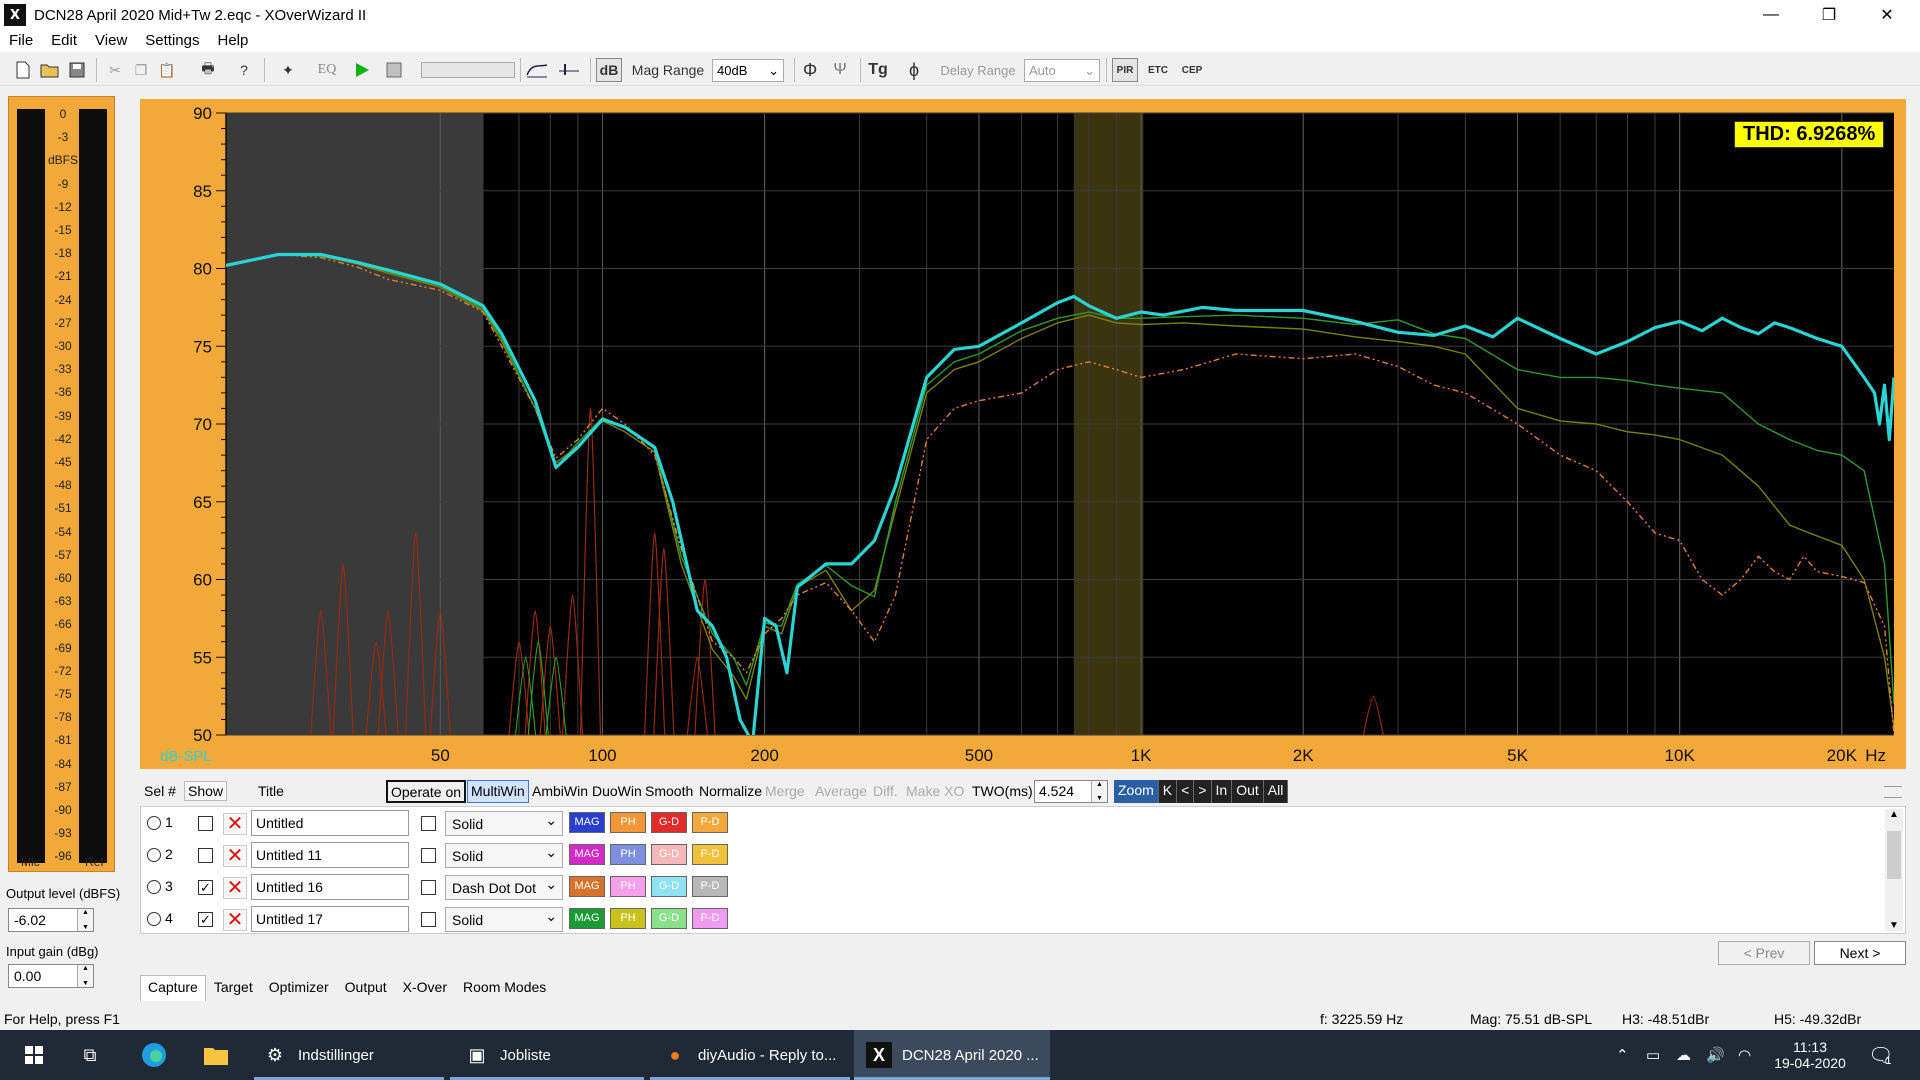 The height and width of the screenshot is (1080, 1920). What do you see at coordinates (216, 1055) in the screenshot?
I see `file-explorer-icon` at bounding box center [216, 1055].